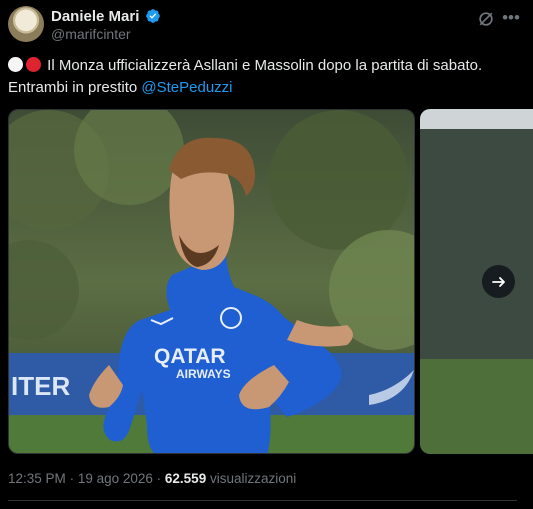 The height and width of the screenshot is (509, 533). I want to click on arrow-right-icon, so click(498, 281).